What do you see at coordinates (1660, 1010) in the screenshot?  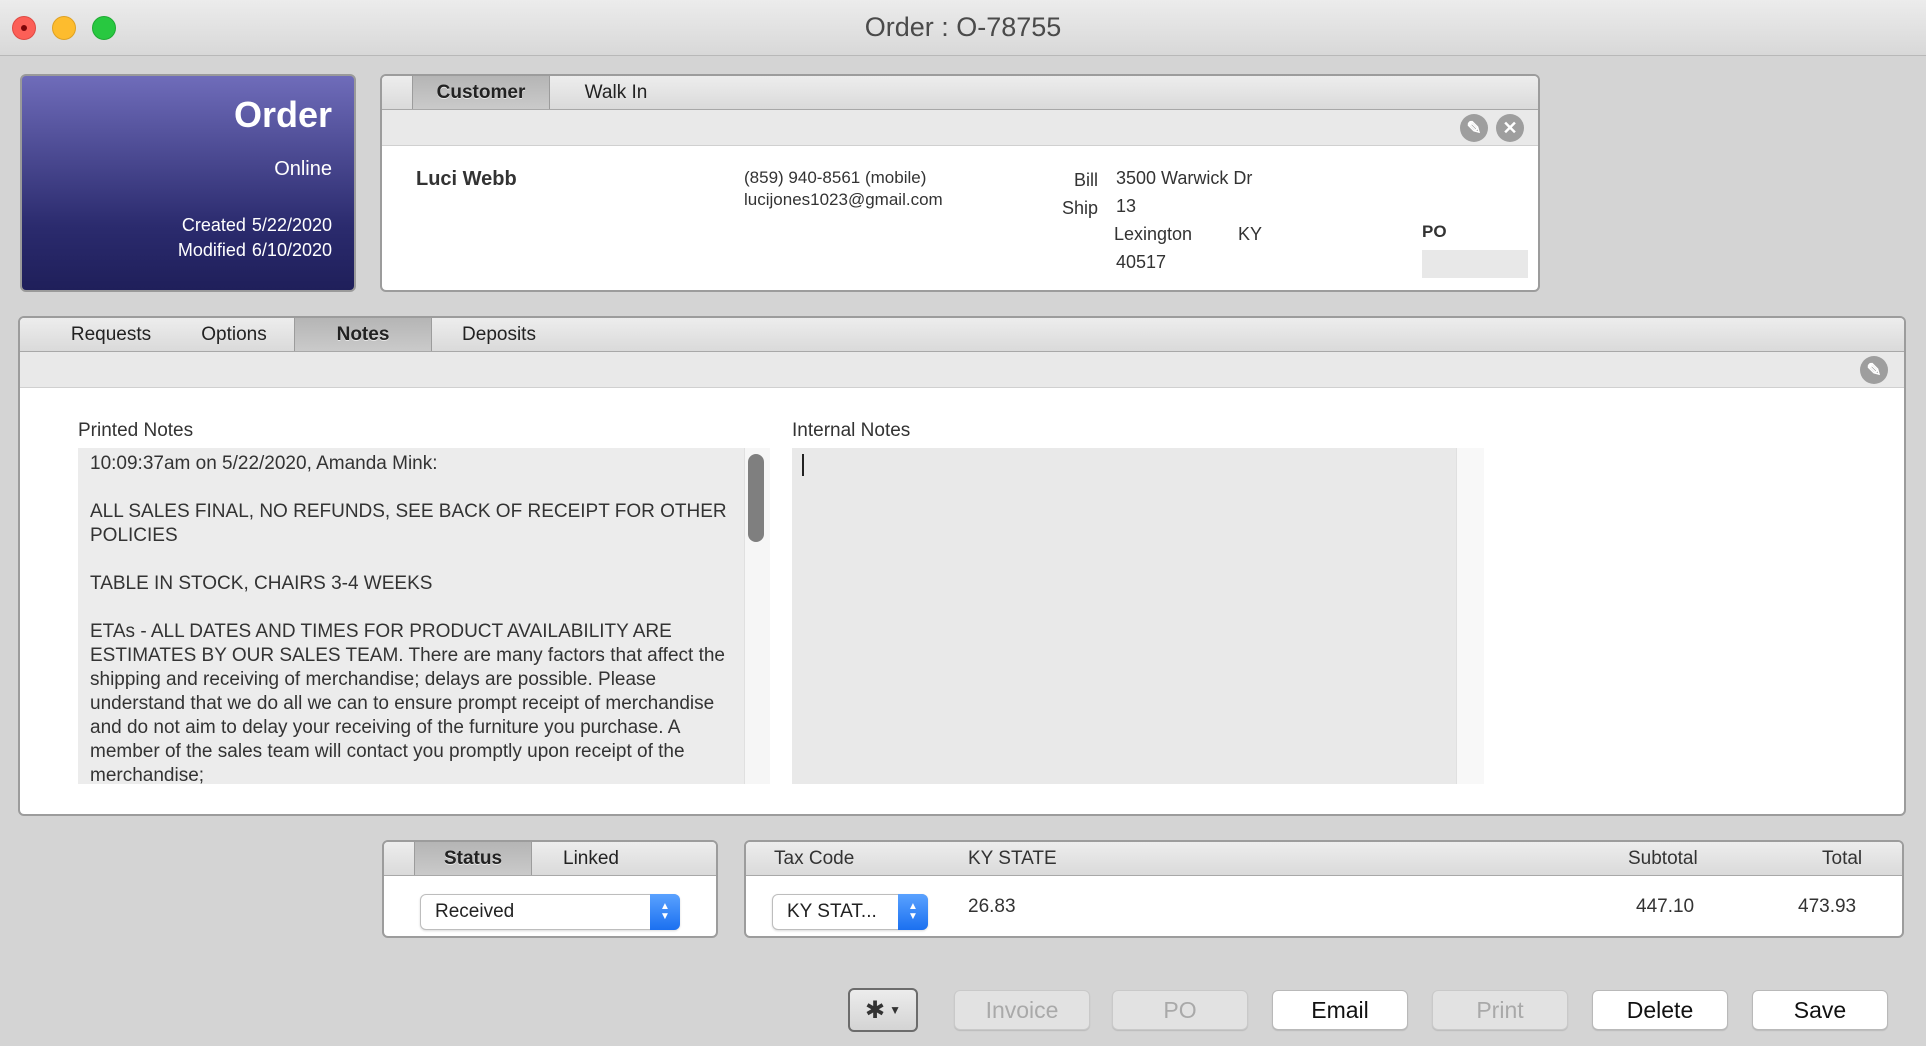 I see `delete-button: Delete` at bounding box center [1660, 1010].